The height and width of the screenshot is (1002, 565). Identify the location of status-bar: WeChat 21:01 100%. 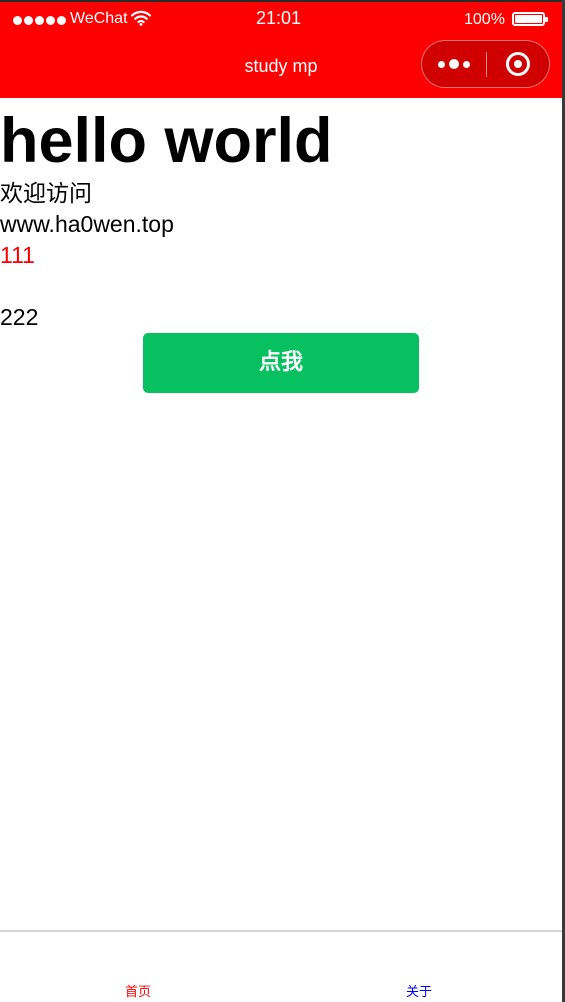
(281, 21).